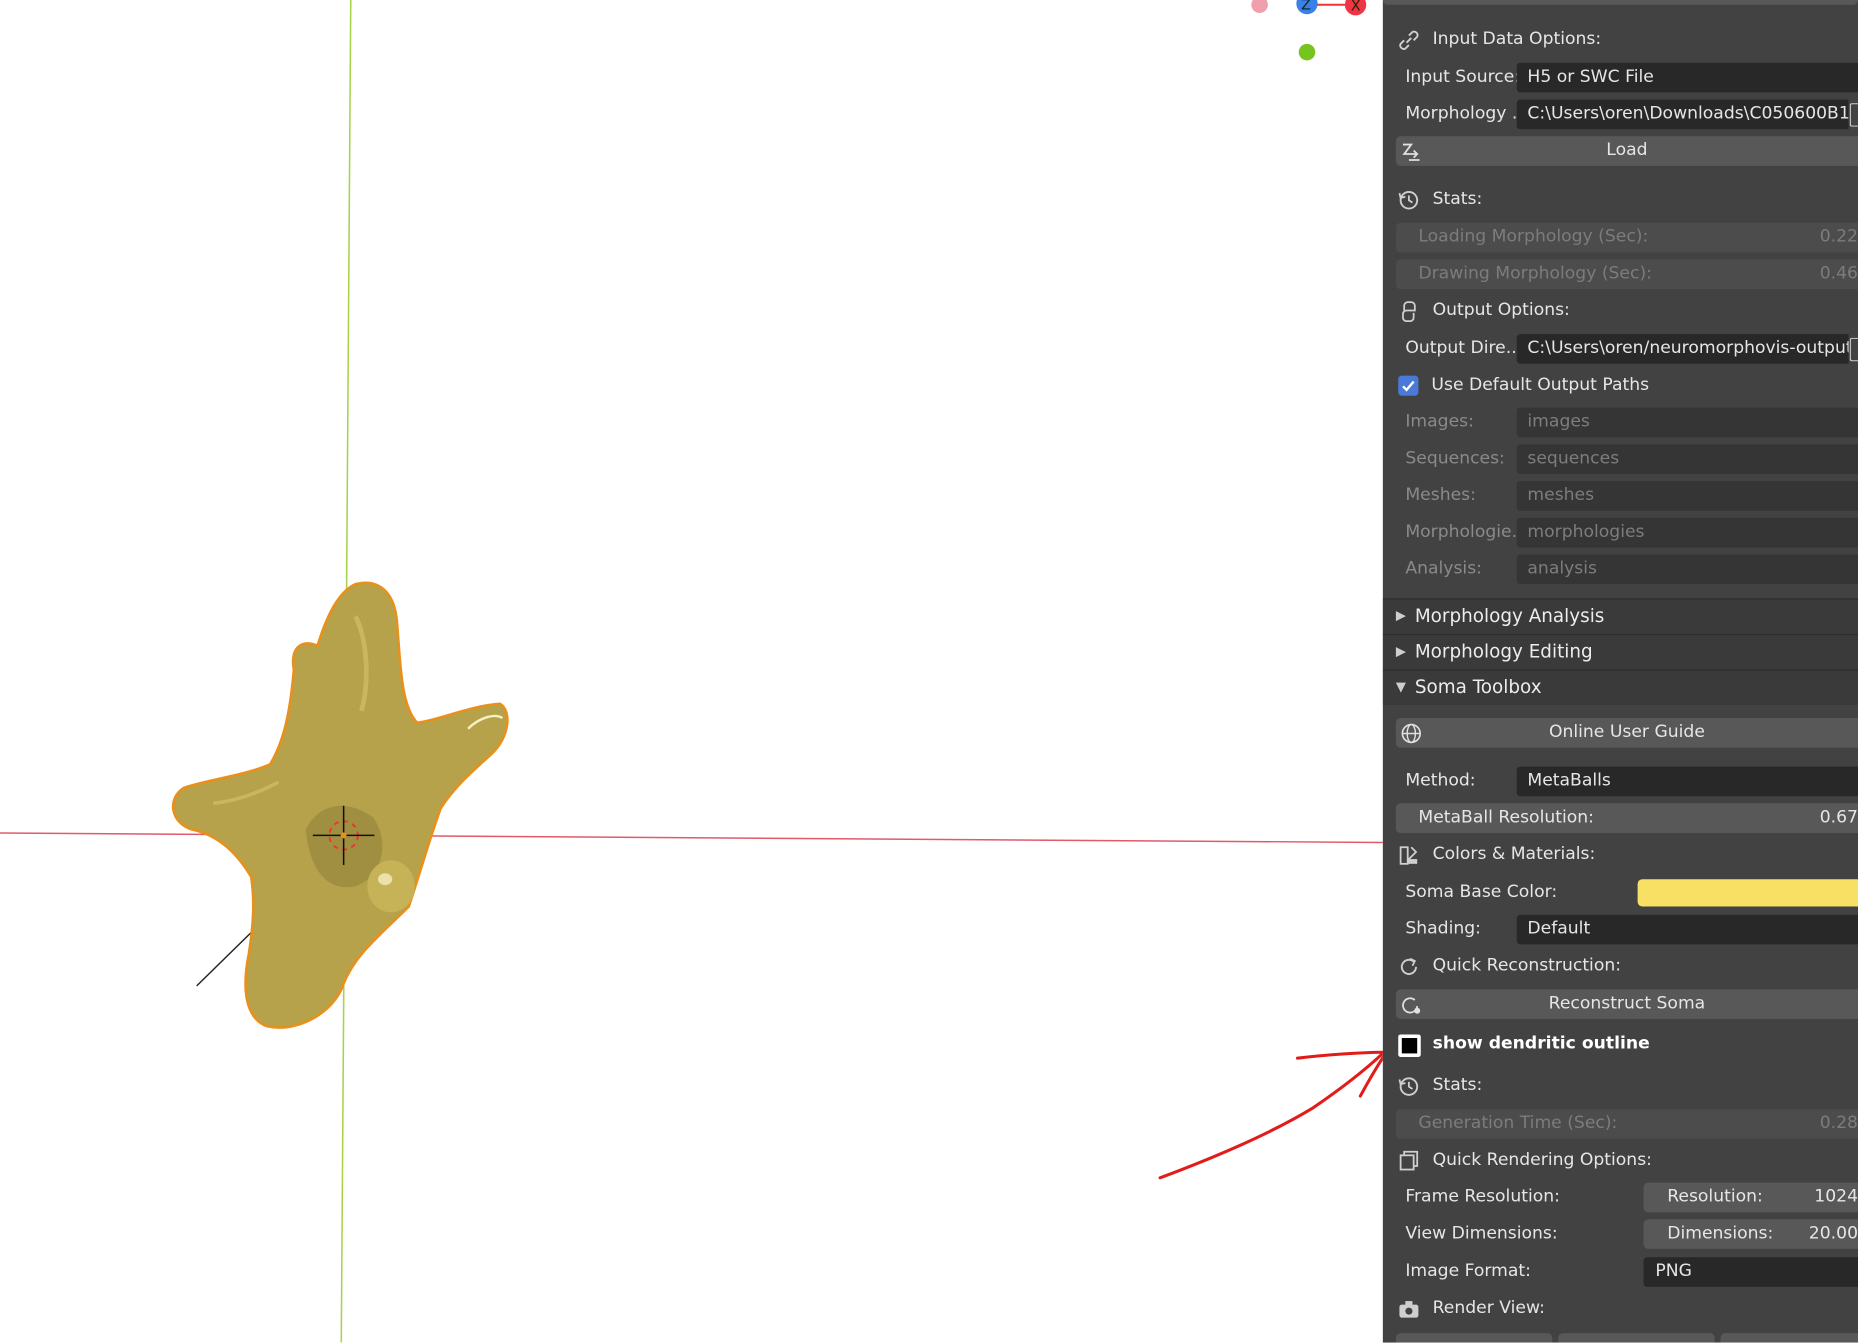  I want to click on load-button-label: Load, so click(1627, 150).